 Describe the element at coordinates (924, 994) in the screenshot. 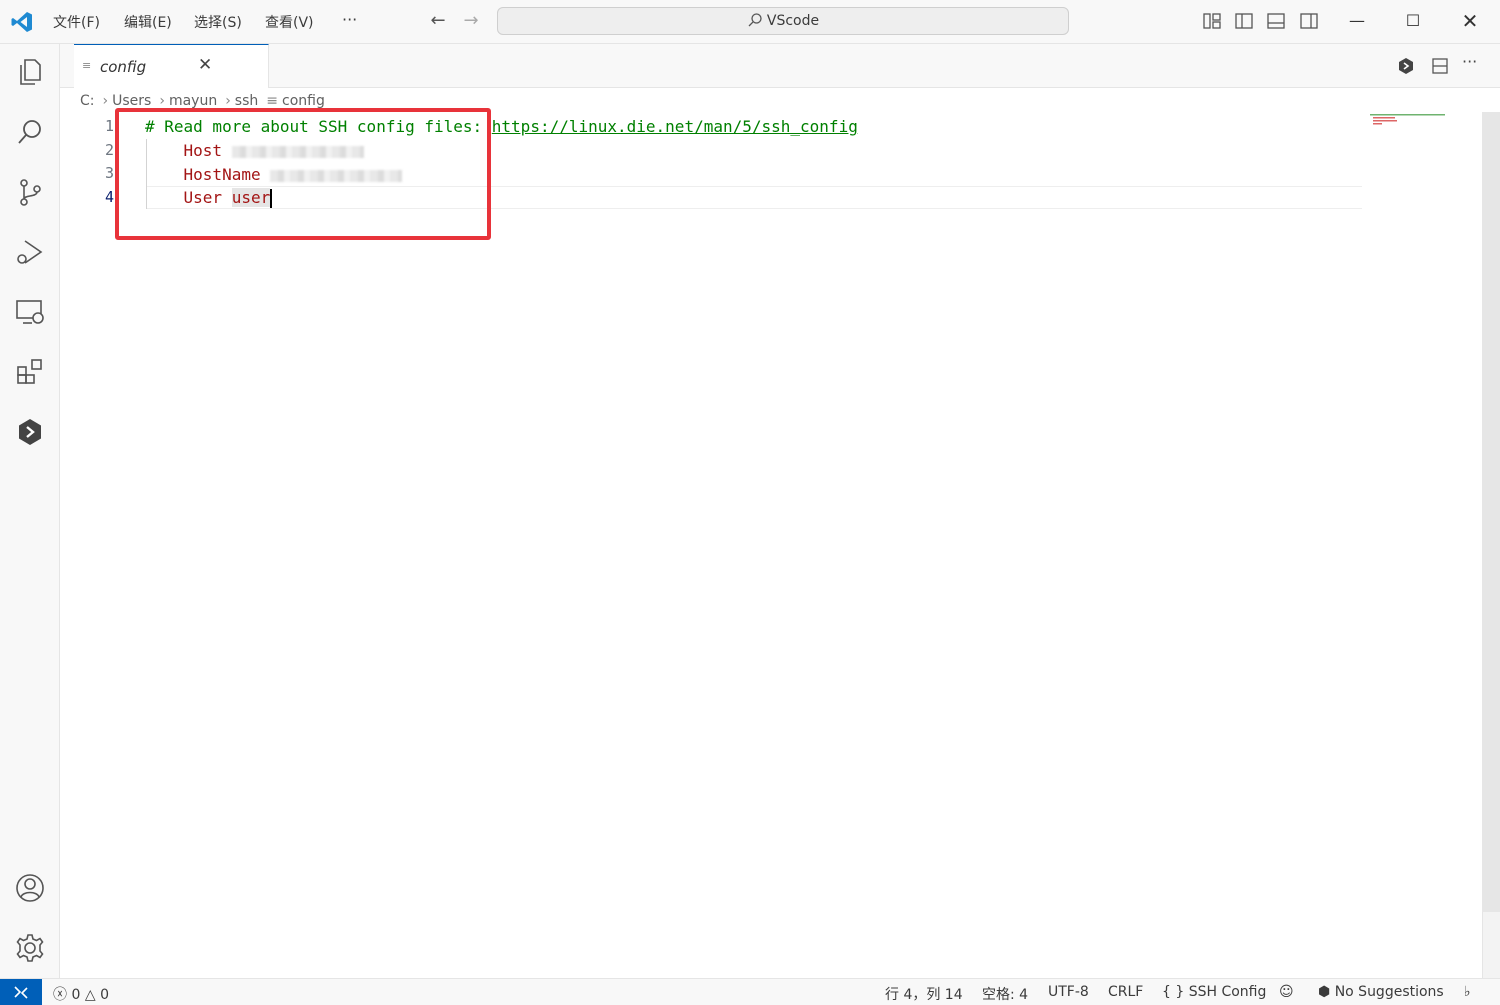

I see `cursor-position: 行 4，列 14` at that location.